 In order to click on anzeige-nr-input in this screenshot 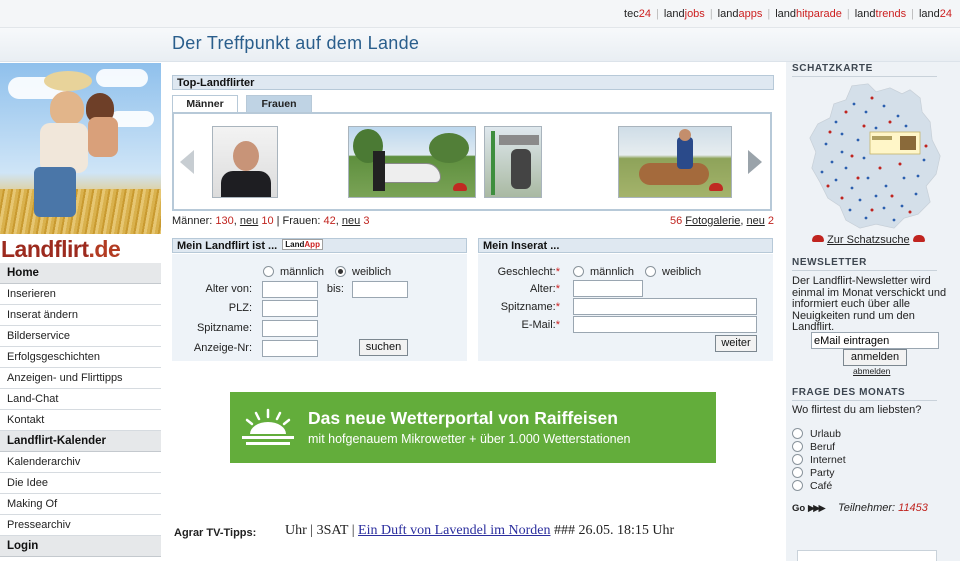, I will do `click(290, 348)`.